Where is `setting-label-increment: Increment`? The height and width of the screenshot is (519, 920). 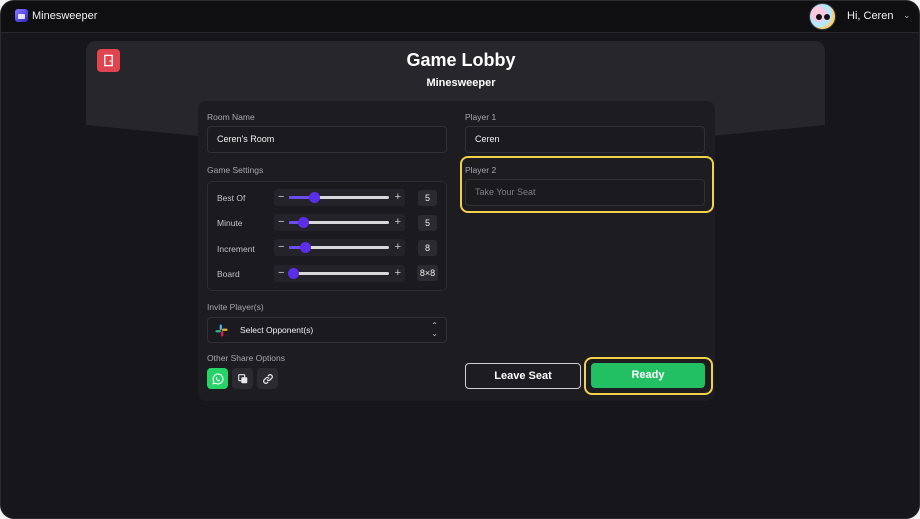 setting-label-increment: Increment is located at coordinates (236, 249).